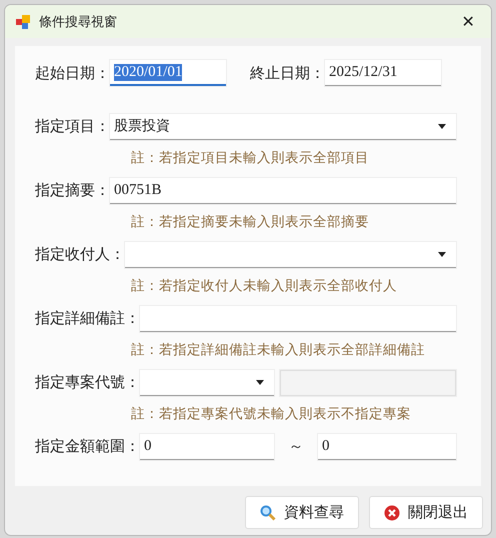 This screenshot has height=538, width=496. Describe the element at coordinates (87, 318) in the screenshot. I see `field-label: 指定詳細備註：` at that location.